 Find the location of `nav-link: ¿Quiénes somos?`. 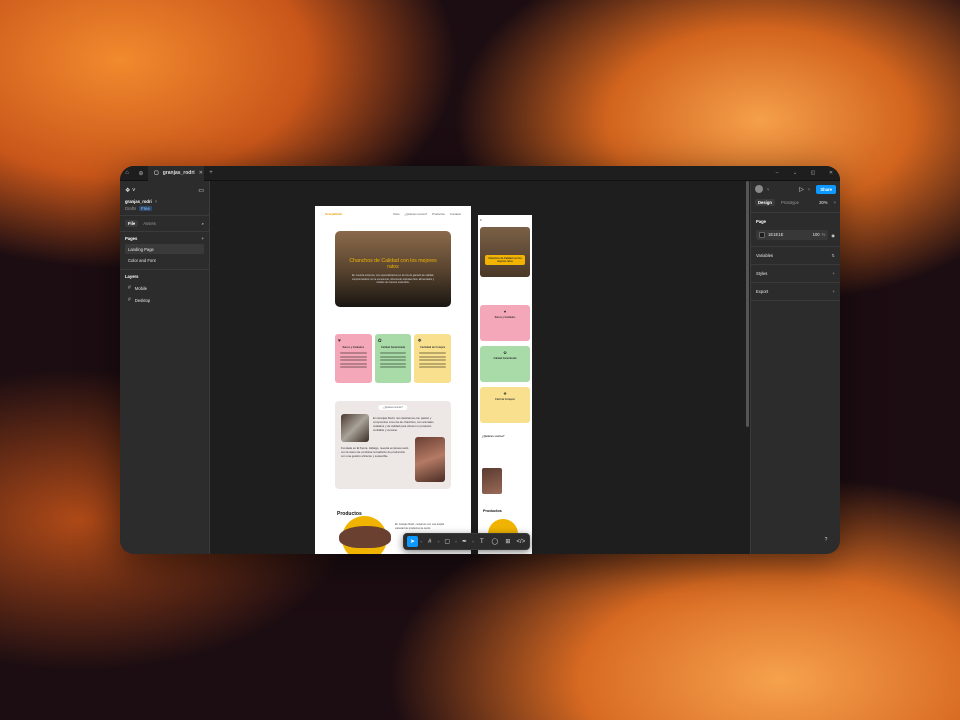

nav-link: ¿Quiénes somos? is located at coordinates (416, 214).